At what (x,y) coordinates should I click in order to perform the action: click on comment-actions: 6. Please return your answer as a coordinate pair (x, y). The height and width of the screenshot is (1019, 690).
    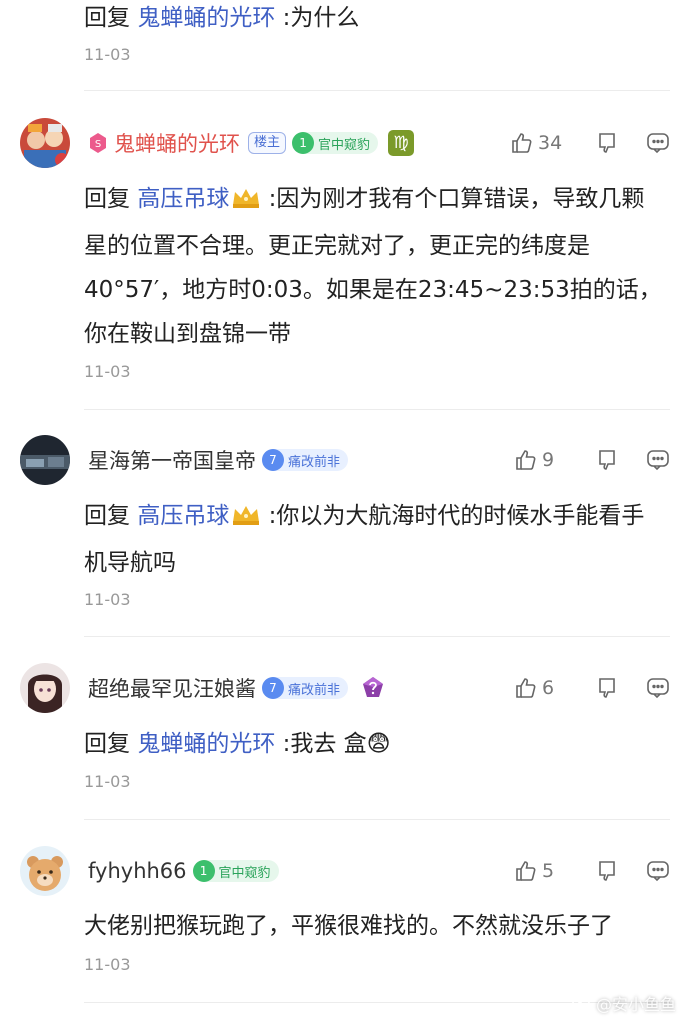
    Looking at the image, I should click on (590, 688).